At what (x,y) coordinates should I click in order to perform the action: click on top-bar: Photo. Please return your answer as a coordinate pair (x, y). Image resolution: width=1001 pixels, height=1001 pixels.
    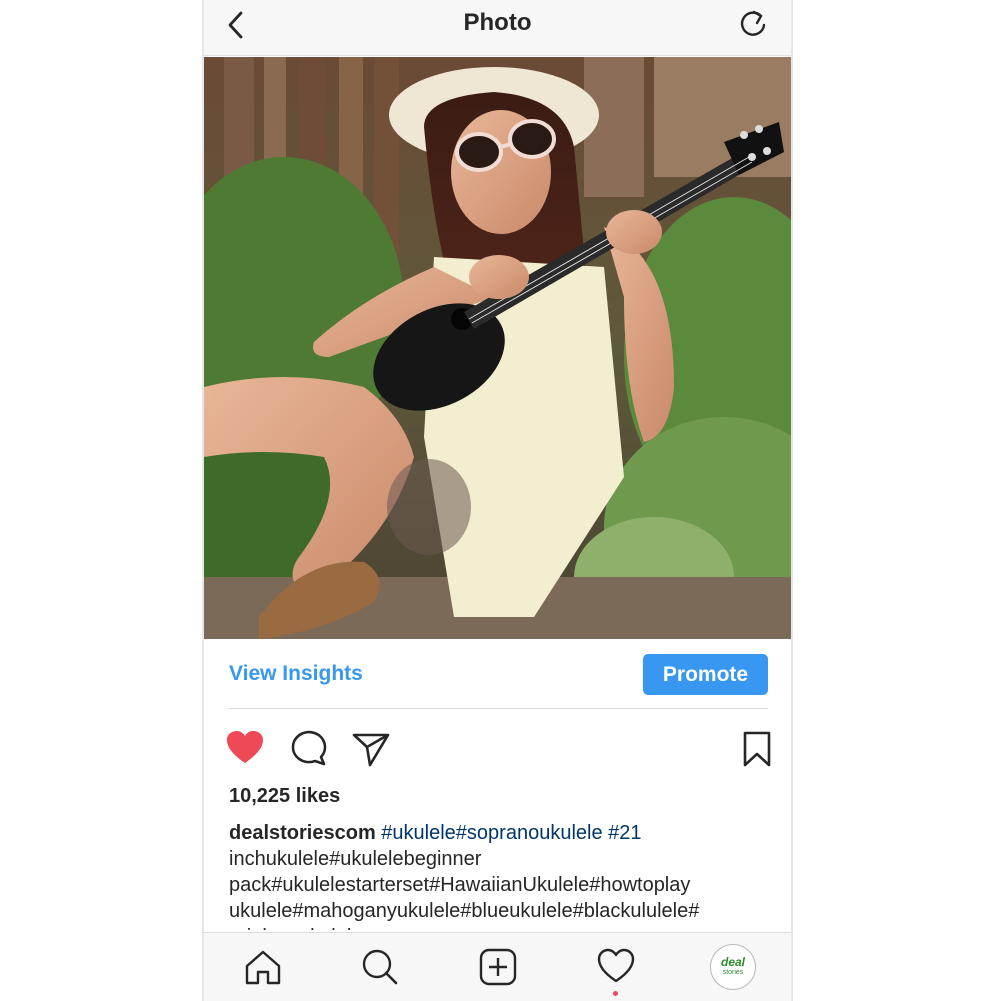
    Looking at the image, I should click on (497, 28).